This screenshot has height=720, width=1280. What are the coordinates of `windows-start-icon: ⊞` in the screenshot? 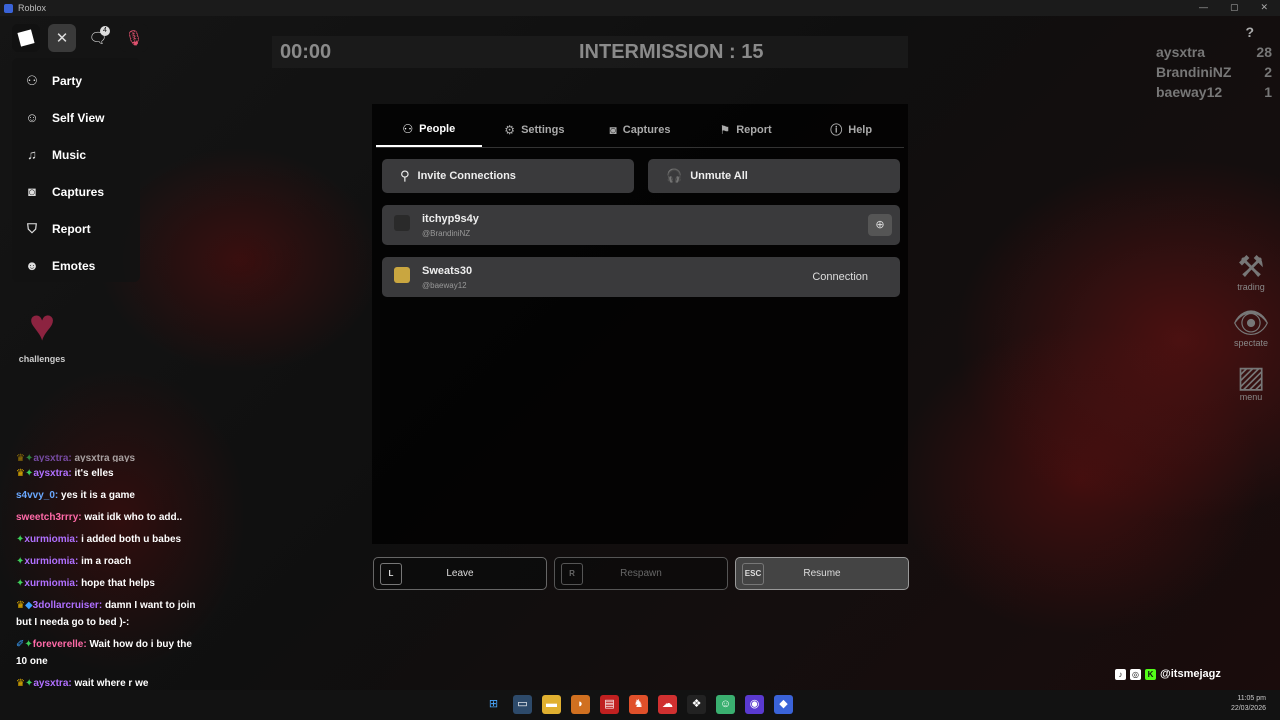 It's located at (493, 704).